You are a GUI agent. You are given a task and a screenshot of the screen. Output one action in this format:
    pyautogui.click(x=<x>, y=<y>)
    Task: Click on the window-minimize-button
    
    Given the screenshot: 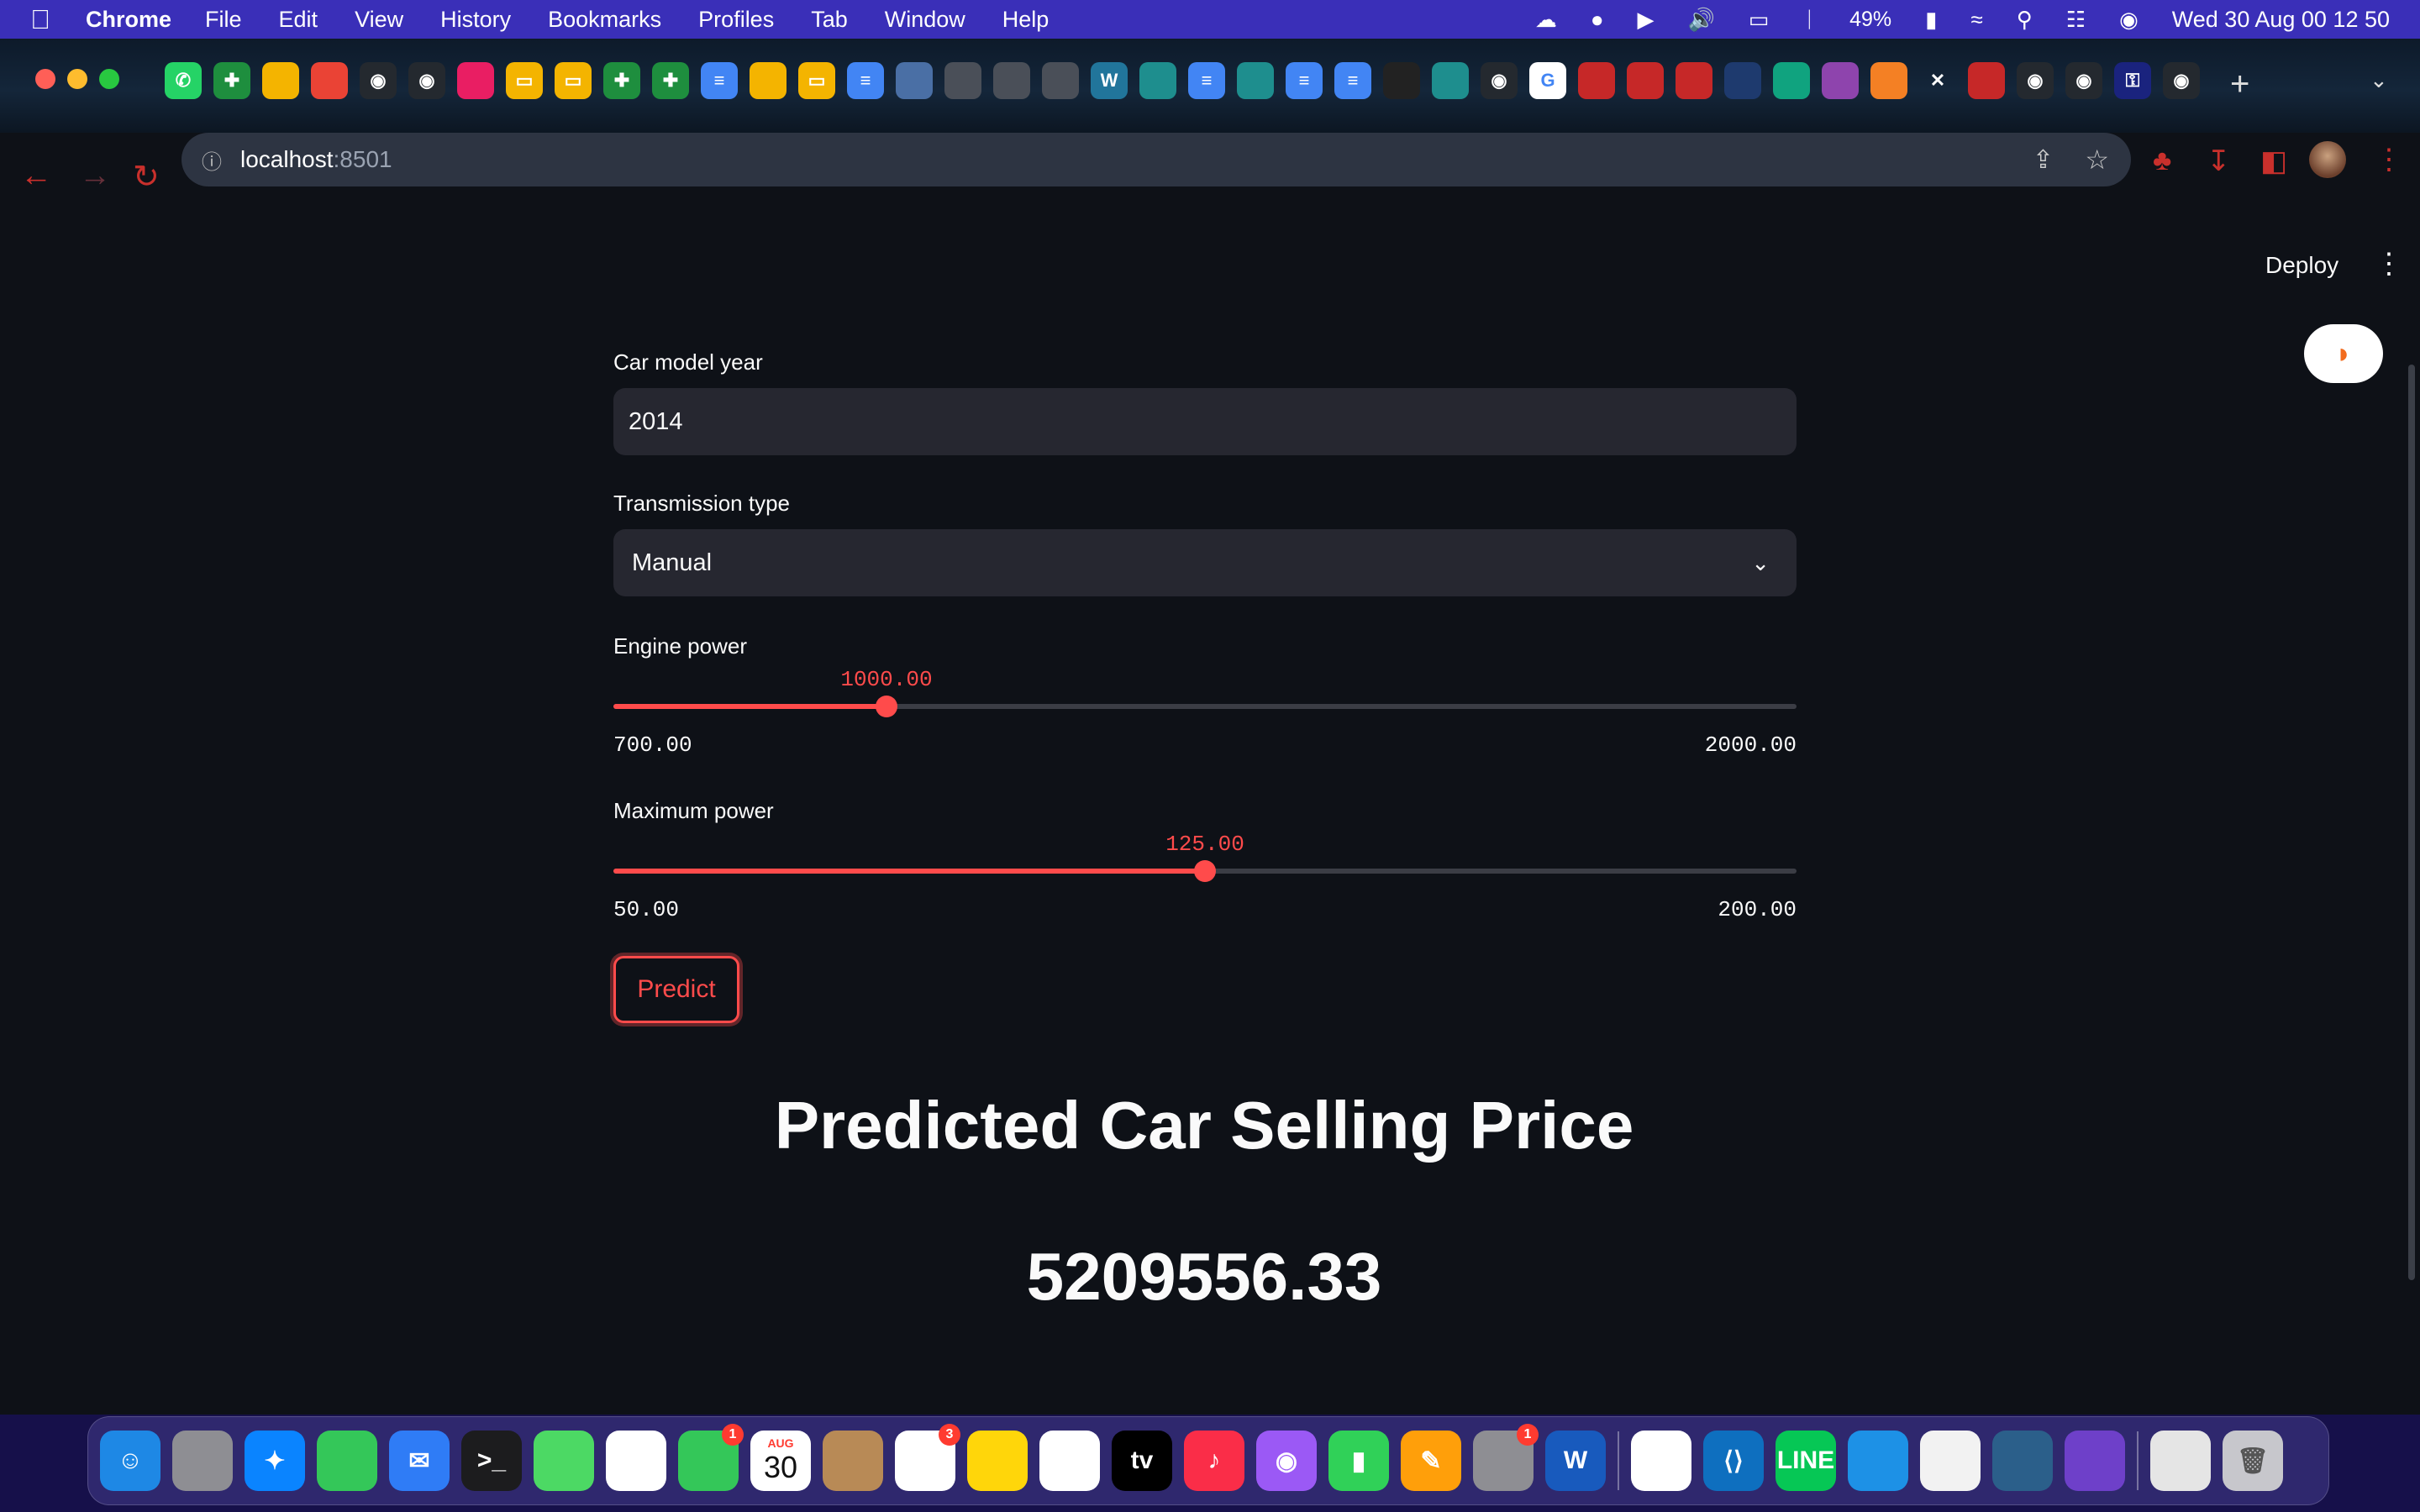 What is the action you would take?
    pyautogui.click(x=77, y=79)
    